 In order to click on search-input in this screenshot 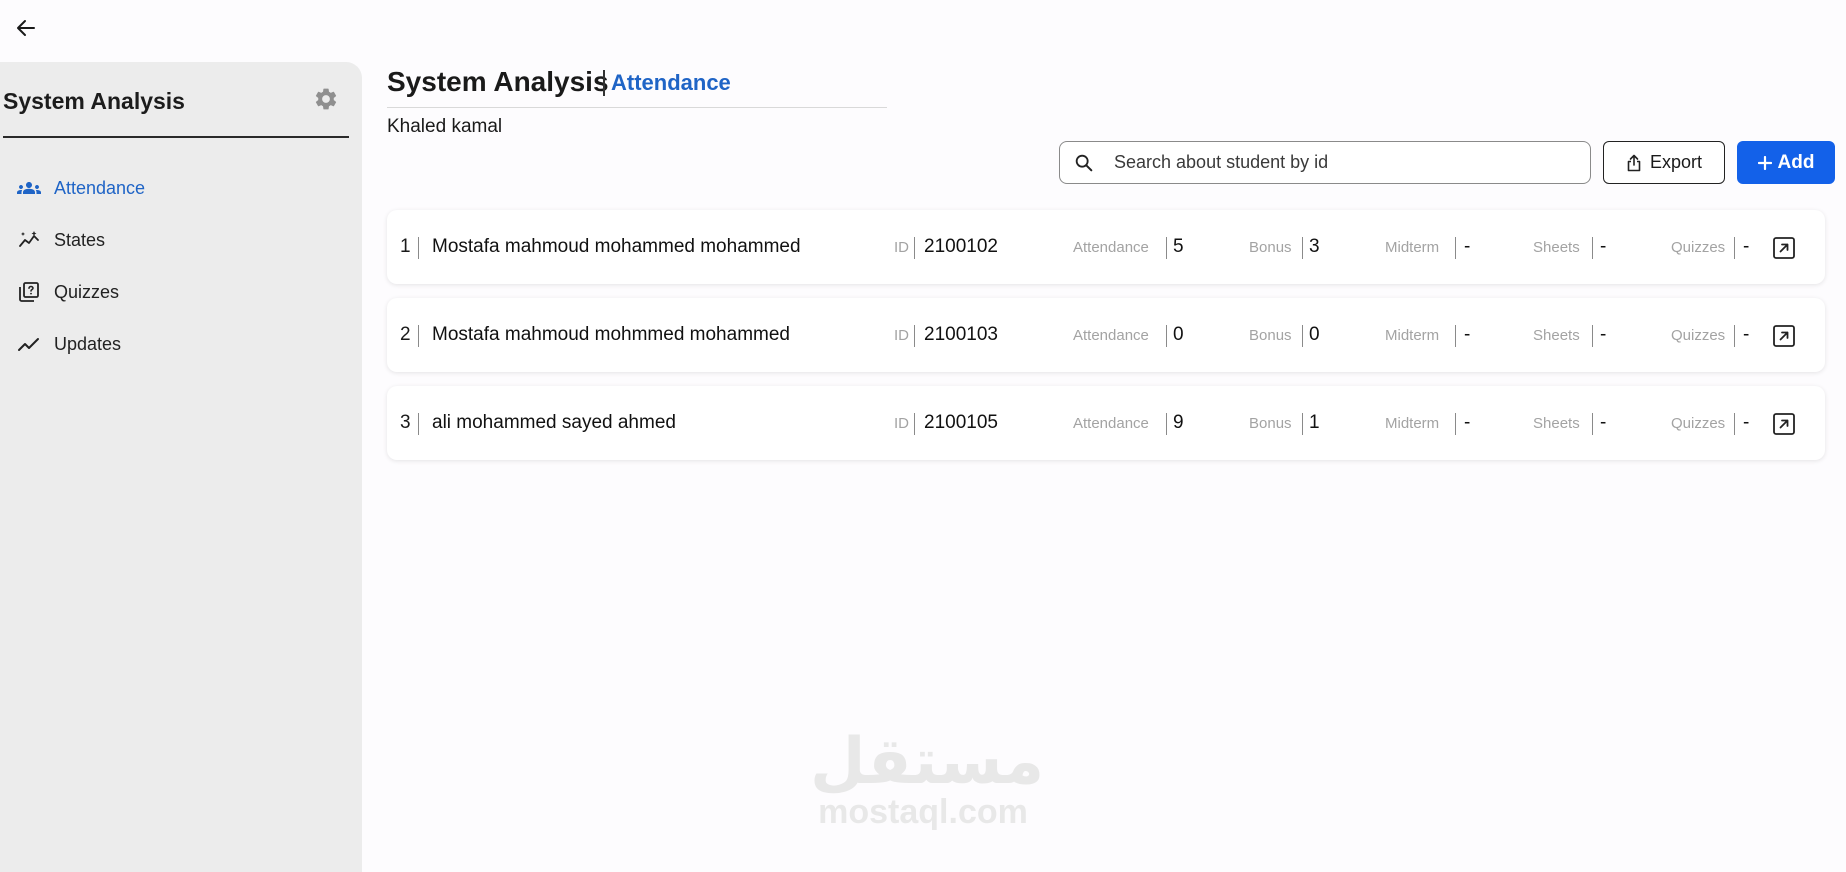, I will do `click(1352, 162)`.